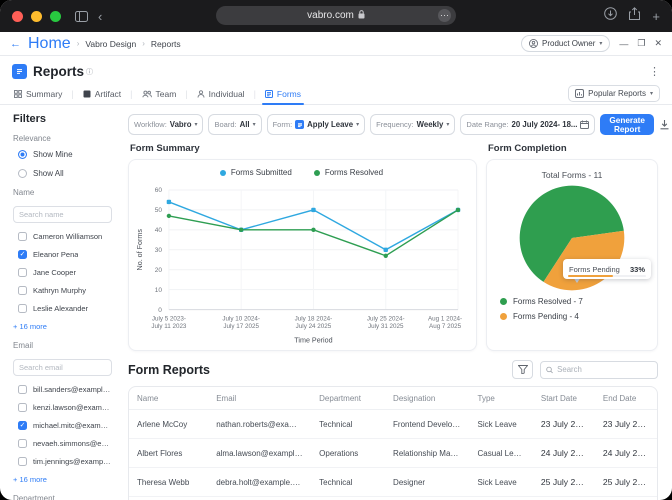  I want to click on svg-text: Aug 1 2024-Aug 7 2025, so click(445, 323).